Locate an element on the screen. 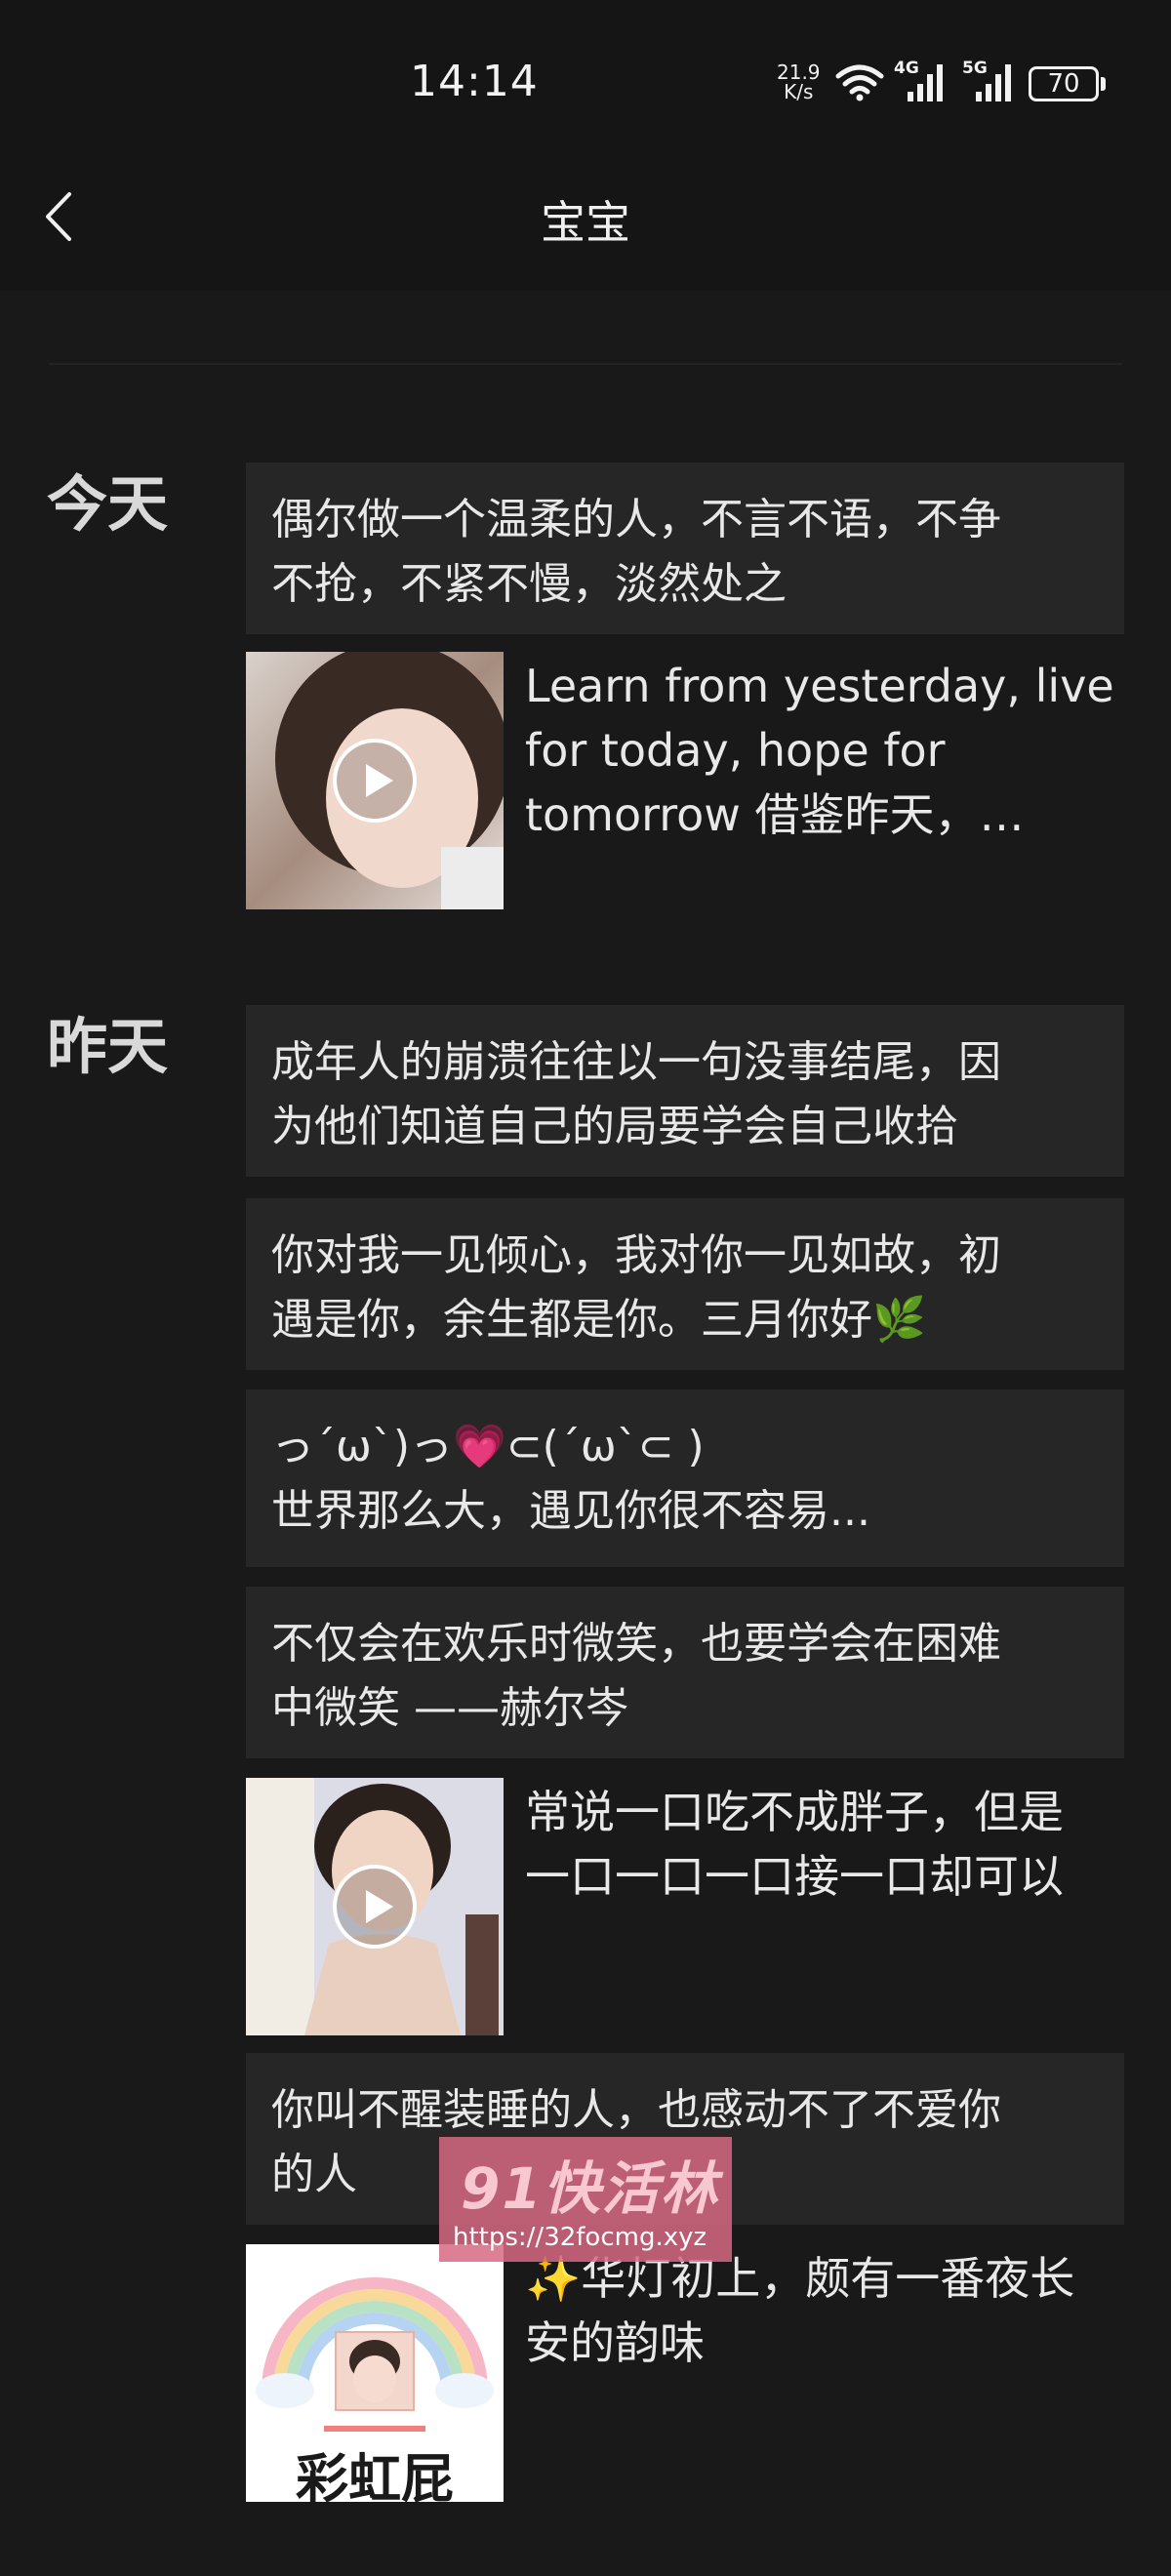  watermark-overlay: 91快活林 https://32focmg.xyz is located at coordinates (585, 2199).